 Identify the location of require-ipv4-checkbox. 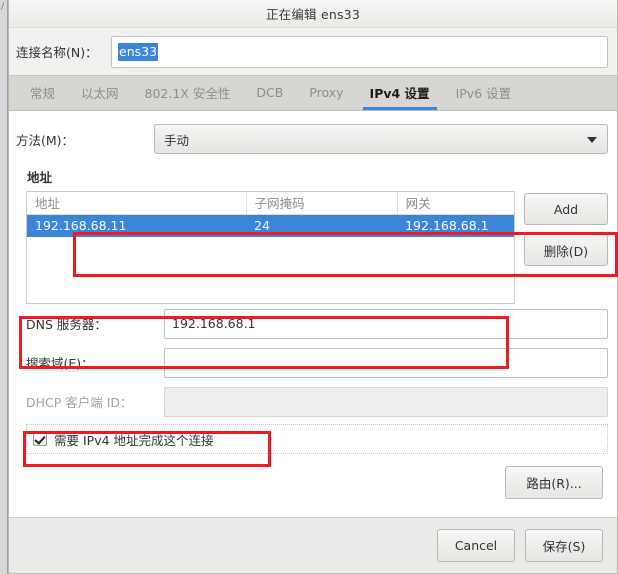
(40, 439).